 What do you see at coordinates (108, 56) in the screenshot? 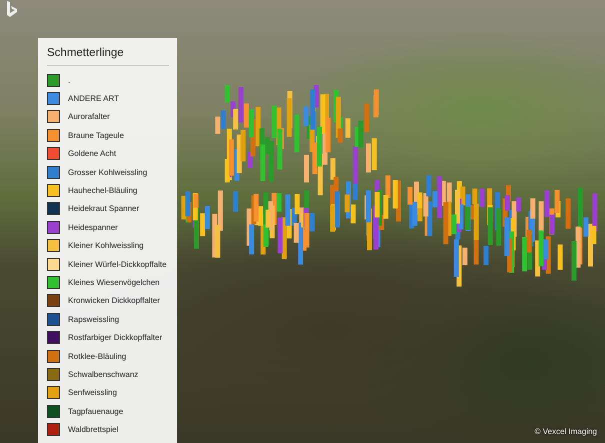
I see `legend-title: Schmetterlinge` at bounding box center [108, 56].